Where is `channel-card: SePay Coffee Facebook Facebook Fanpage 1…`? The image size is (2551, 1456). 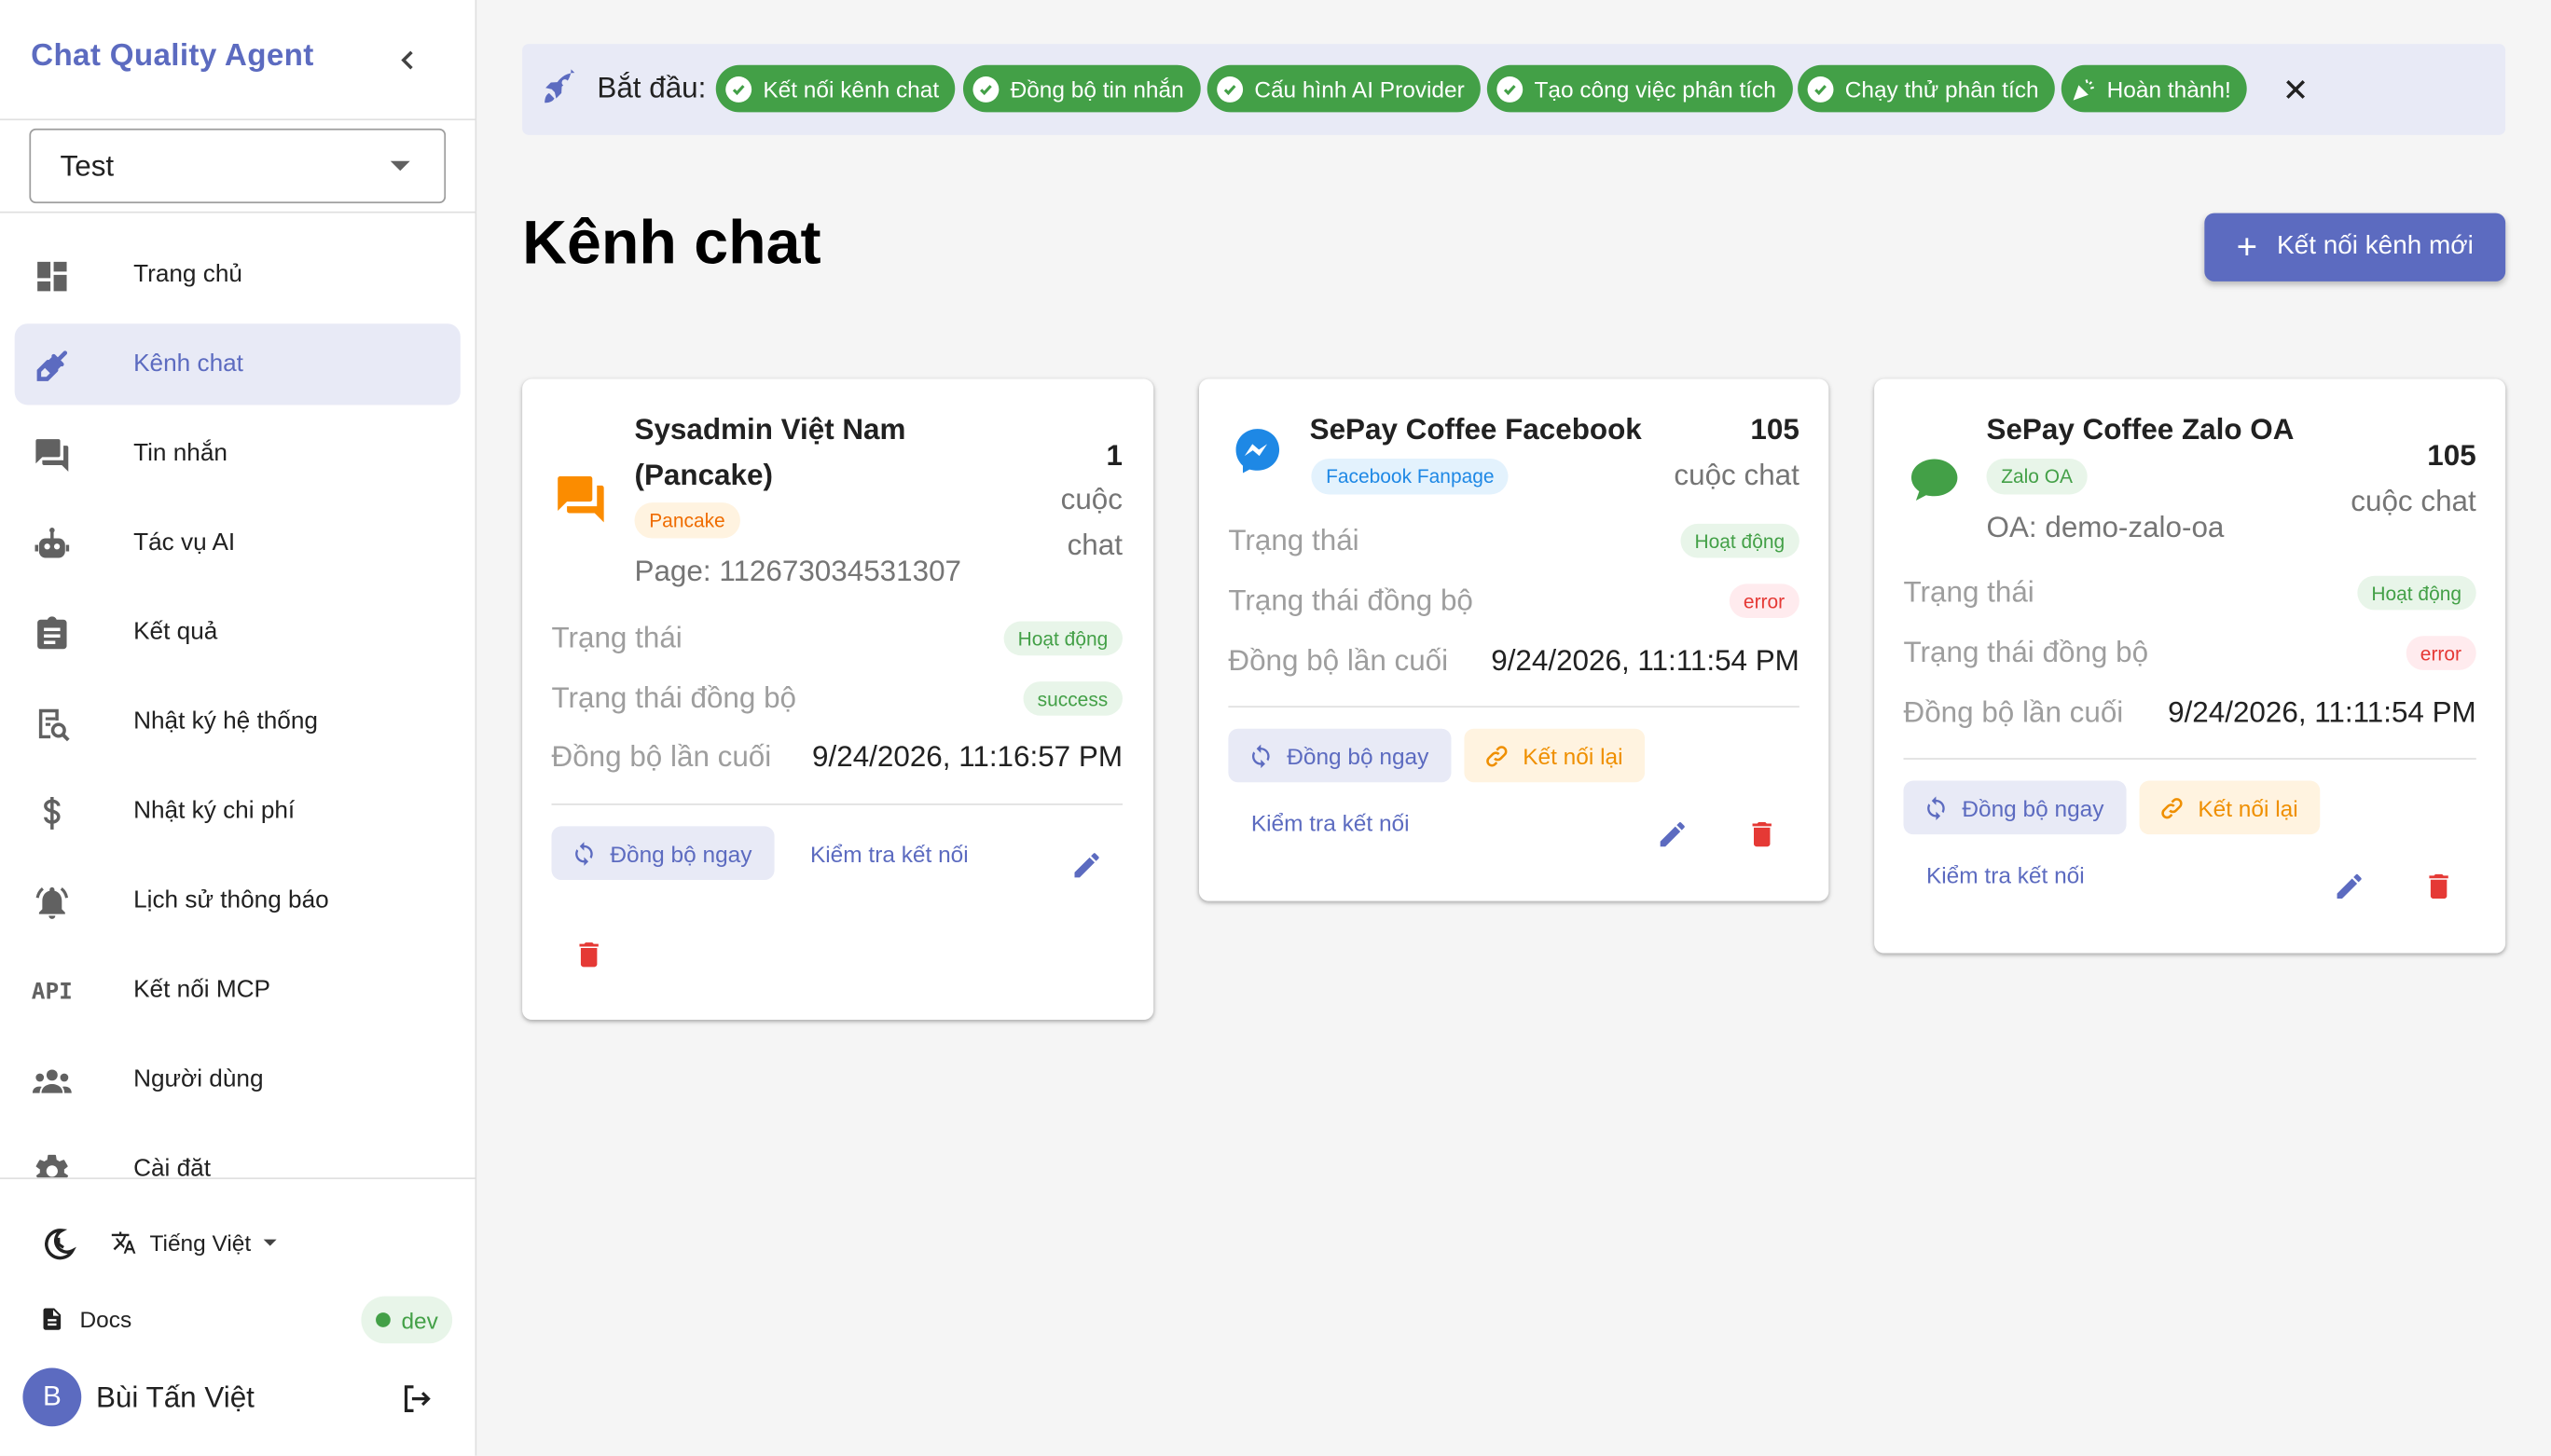
channel-card: SePay Coffee Facebook Facebook Fanpage 1… is located at coordinates (1513, 639).